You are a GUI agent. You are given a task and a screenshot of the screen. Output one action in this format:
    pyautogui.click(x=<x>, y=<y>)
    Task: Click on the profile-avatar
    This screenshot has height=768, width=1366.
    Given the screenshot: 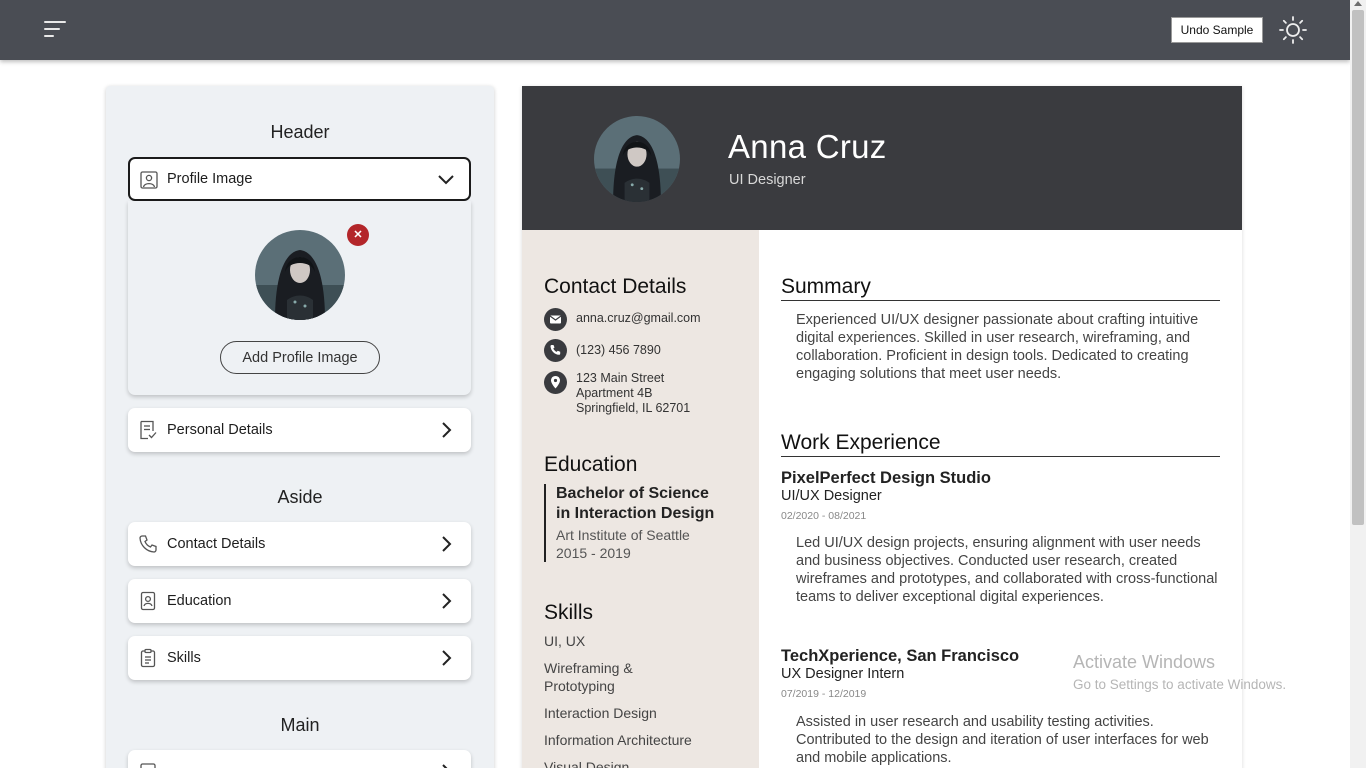 What is the action you would take?
    pyautogui.click(x=300, y=275)
    